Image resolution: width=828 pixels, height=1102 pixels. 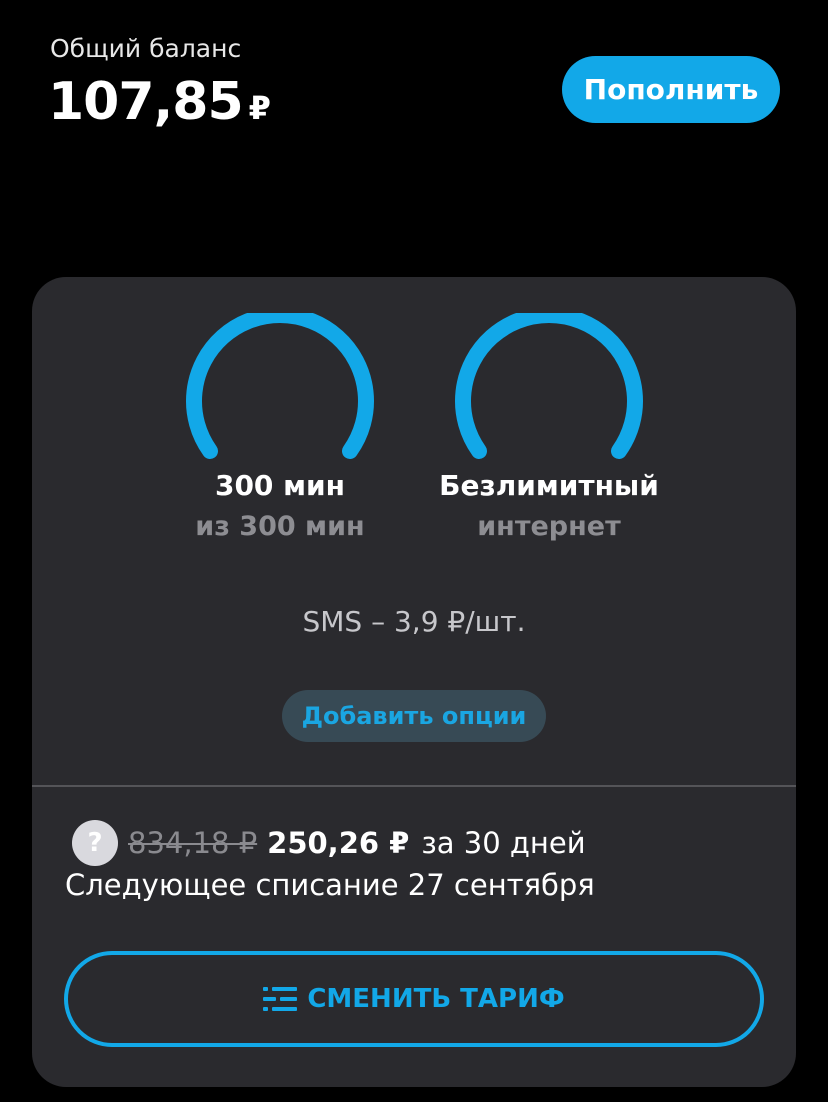 I want to click on minutes-gauge, so click(x=280, y=393).